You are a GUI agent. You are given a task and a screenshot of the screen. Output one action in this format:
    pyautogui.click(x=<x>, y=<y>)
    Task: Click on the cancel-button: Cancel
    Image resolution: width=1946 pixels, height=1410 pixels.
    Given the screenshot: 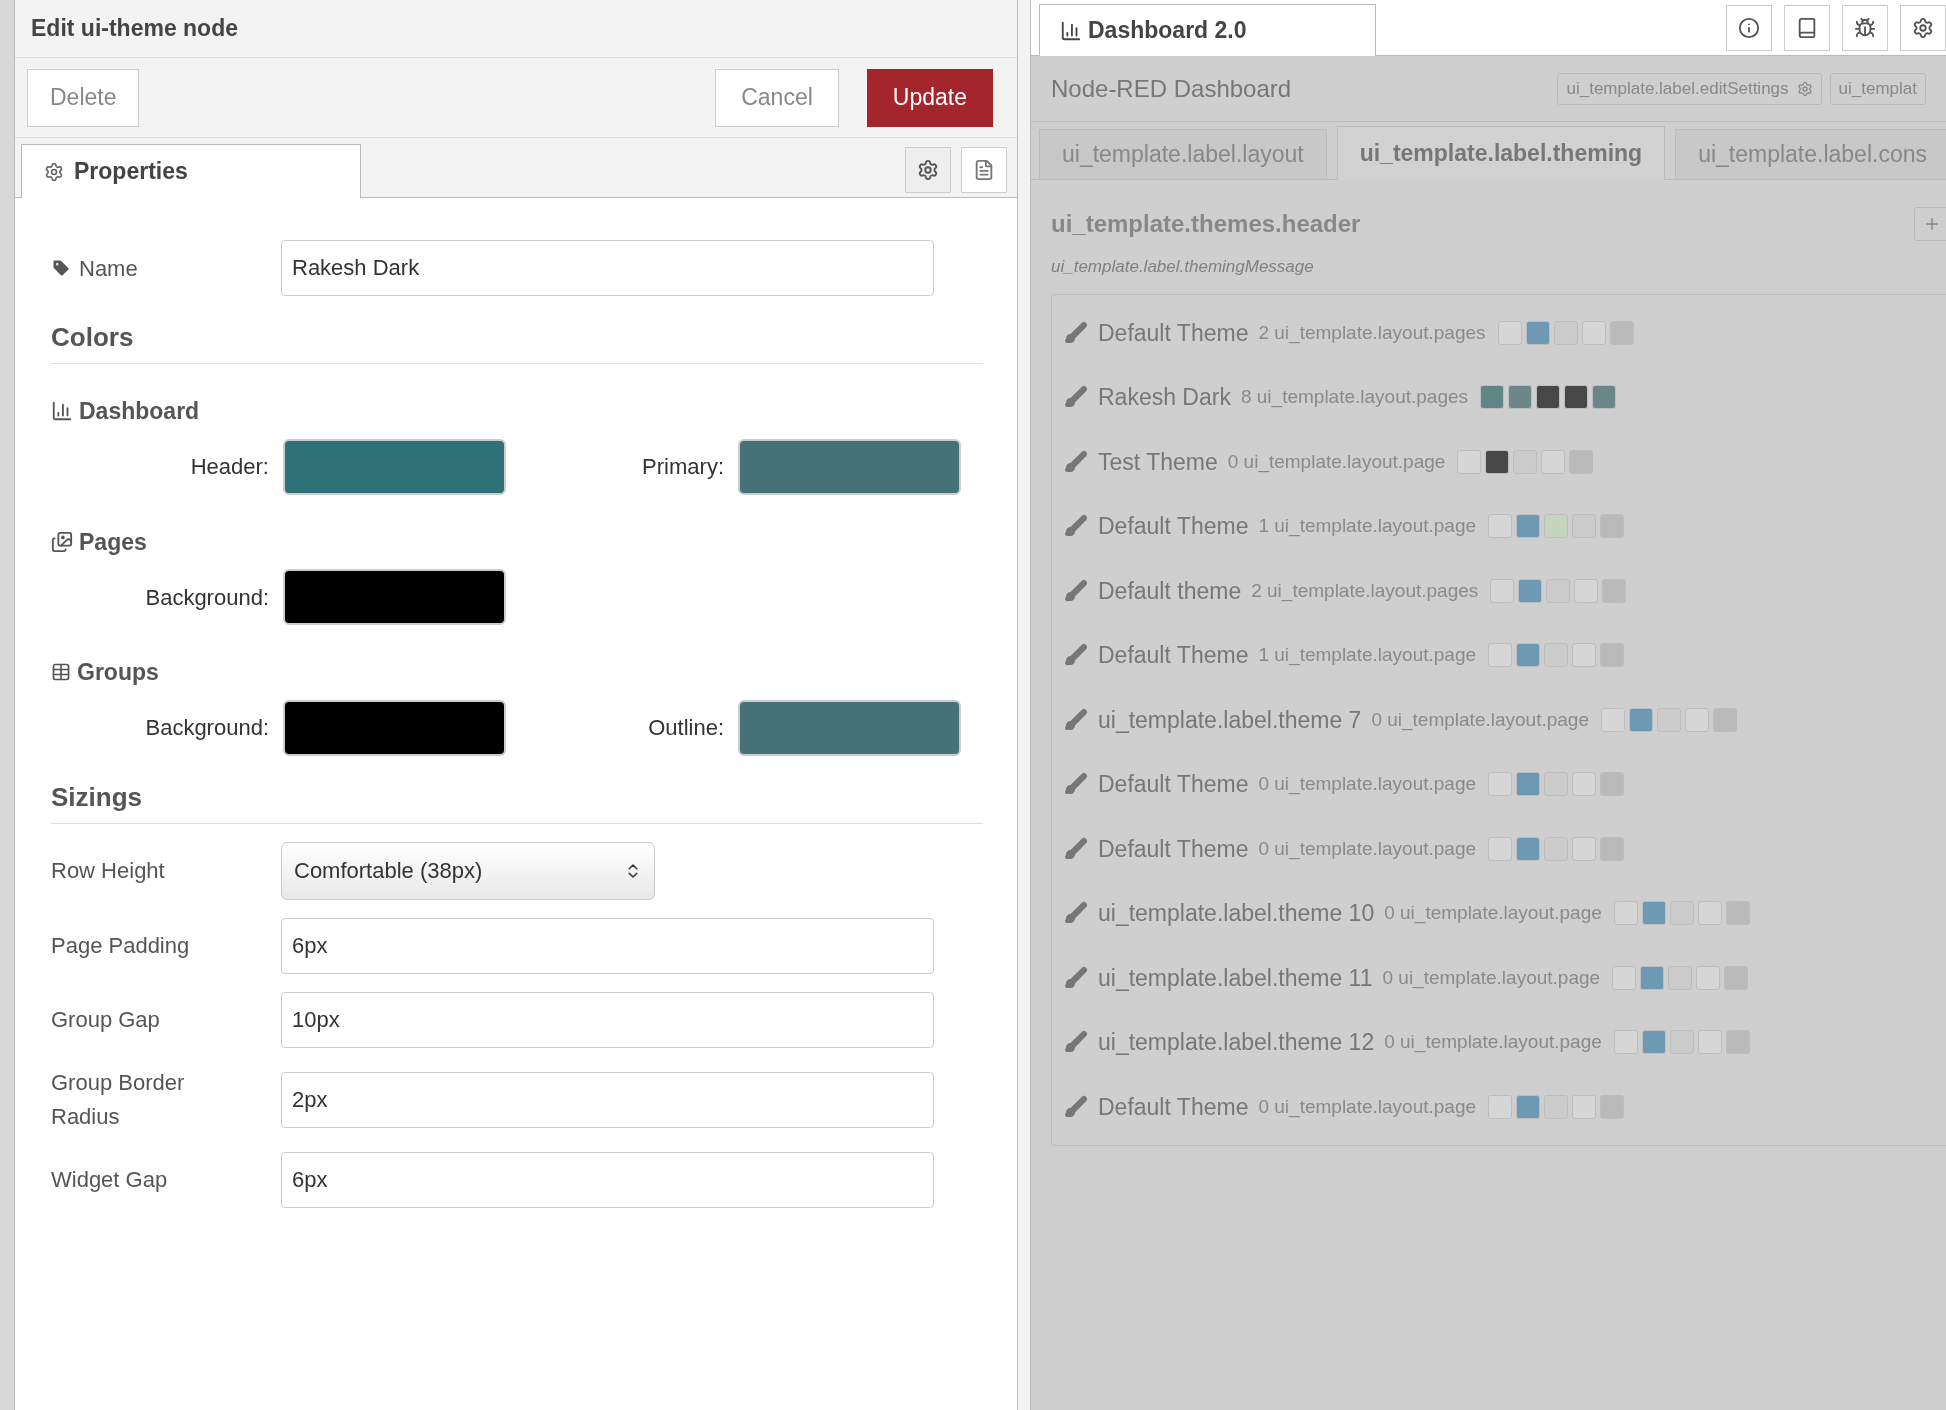 What is the action you would take?
    pyautogui.click(x=777, y=97)
    